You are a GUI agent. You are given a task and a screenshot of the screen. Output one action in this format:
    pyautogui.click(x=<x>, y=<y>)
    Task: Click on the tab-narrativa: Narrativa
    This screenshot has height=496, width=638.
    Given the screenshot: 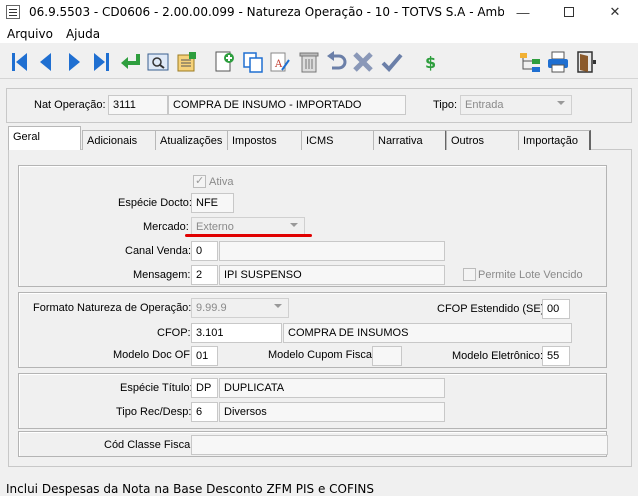 What is the action you would take?
    pyautogui.click(x=410, y=140)
    